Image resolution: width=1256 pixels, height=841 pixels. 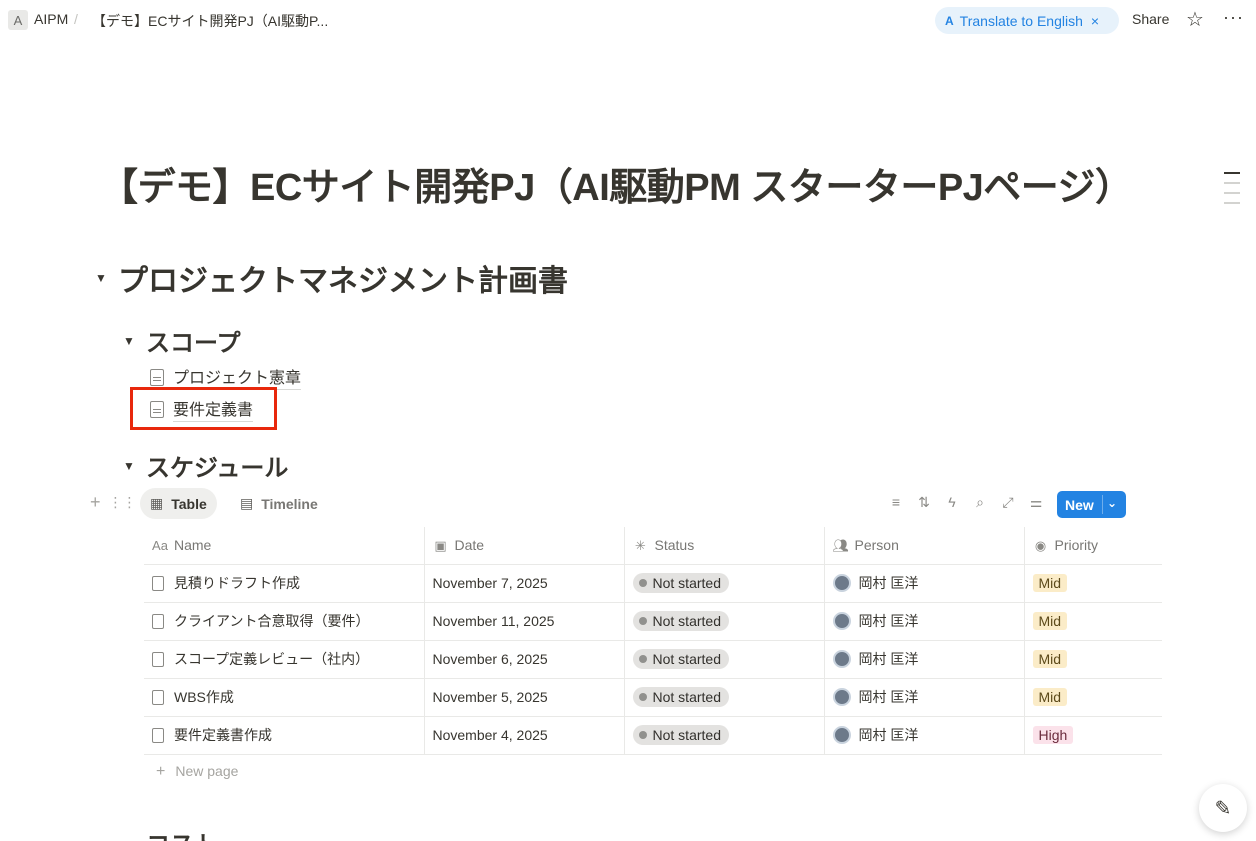 What do you see at coordinates (182, 833) in the screenshot?
I see `heading-cost: コスト` at bounding box center [182, 833].